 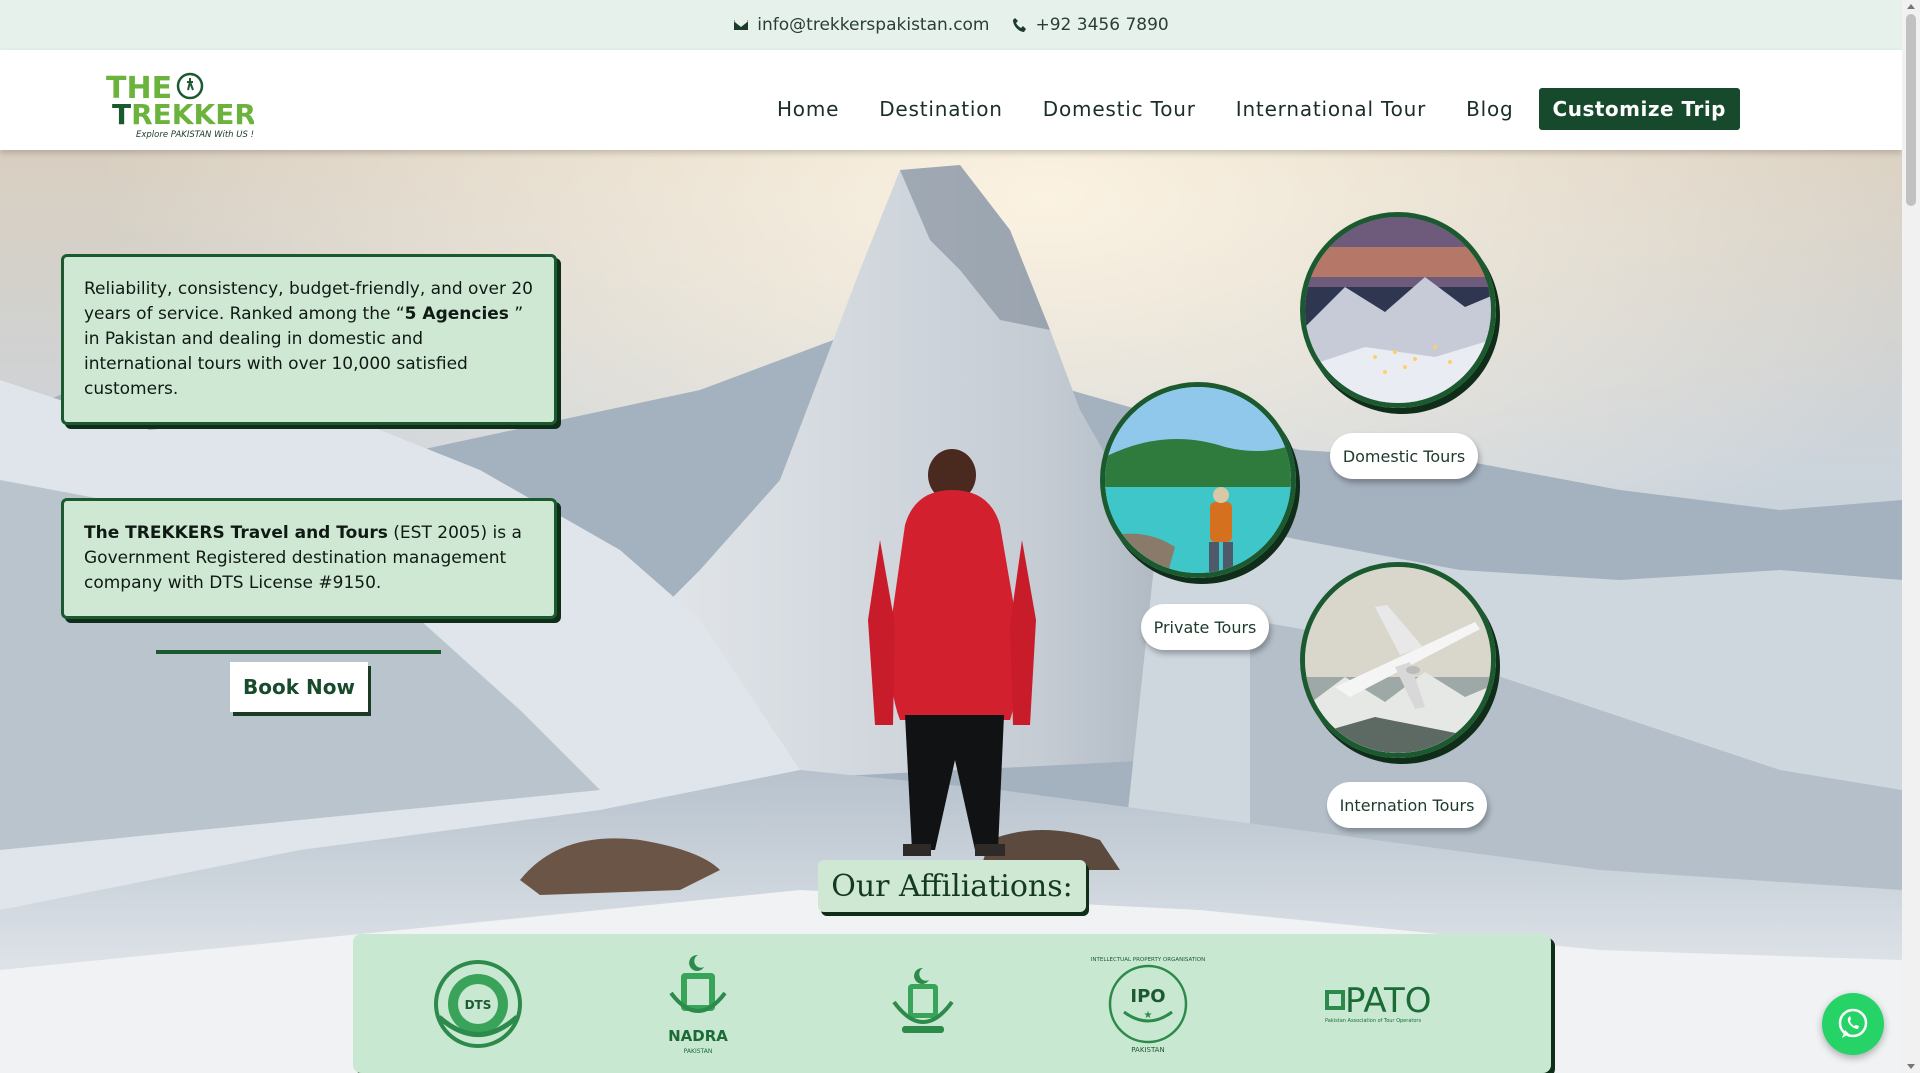 I want to click on nadra-logo: NADRA PAKISTAN, so click(x=698, y=1004).